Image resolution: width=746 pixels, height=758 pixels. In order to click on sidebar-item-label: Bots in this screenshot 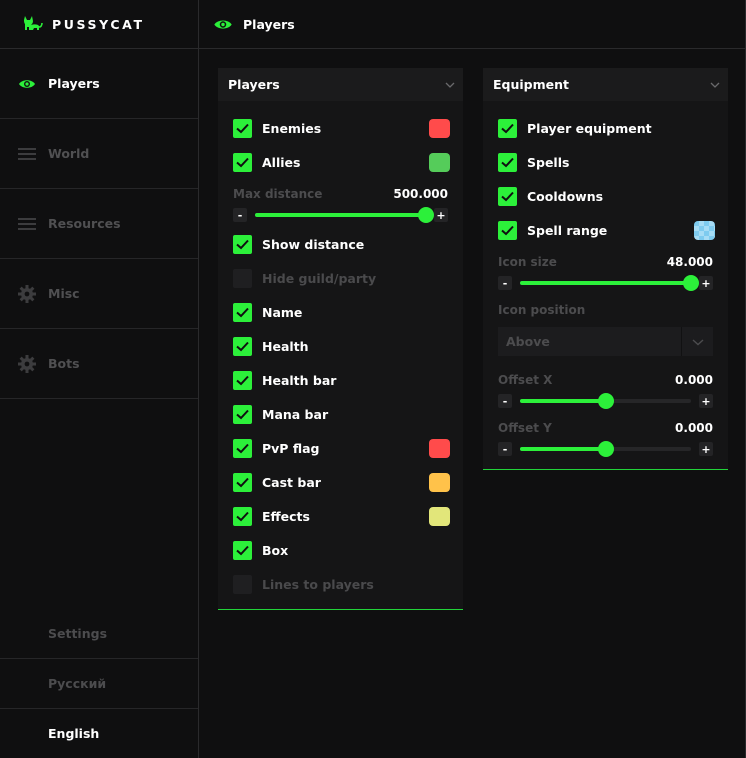, I will do `click(64, 363)`.